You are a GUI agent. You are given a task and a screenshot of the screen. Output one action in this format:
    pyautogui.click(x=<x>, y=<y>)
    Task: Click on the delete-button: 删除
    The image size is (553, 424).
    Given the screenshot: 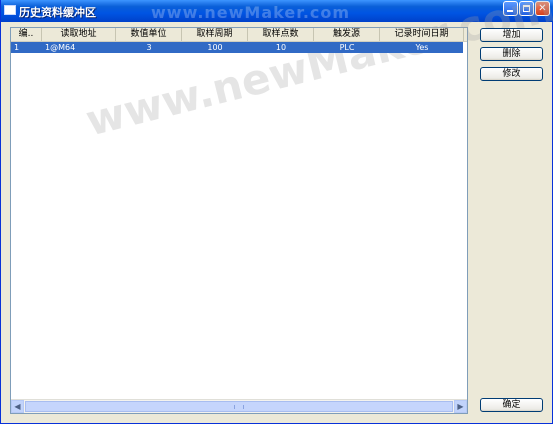 What is the action you would take?
    pyautogui.click(x=511, y=54)
    